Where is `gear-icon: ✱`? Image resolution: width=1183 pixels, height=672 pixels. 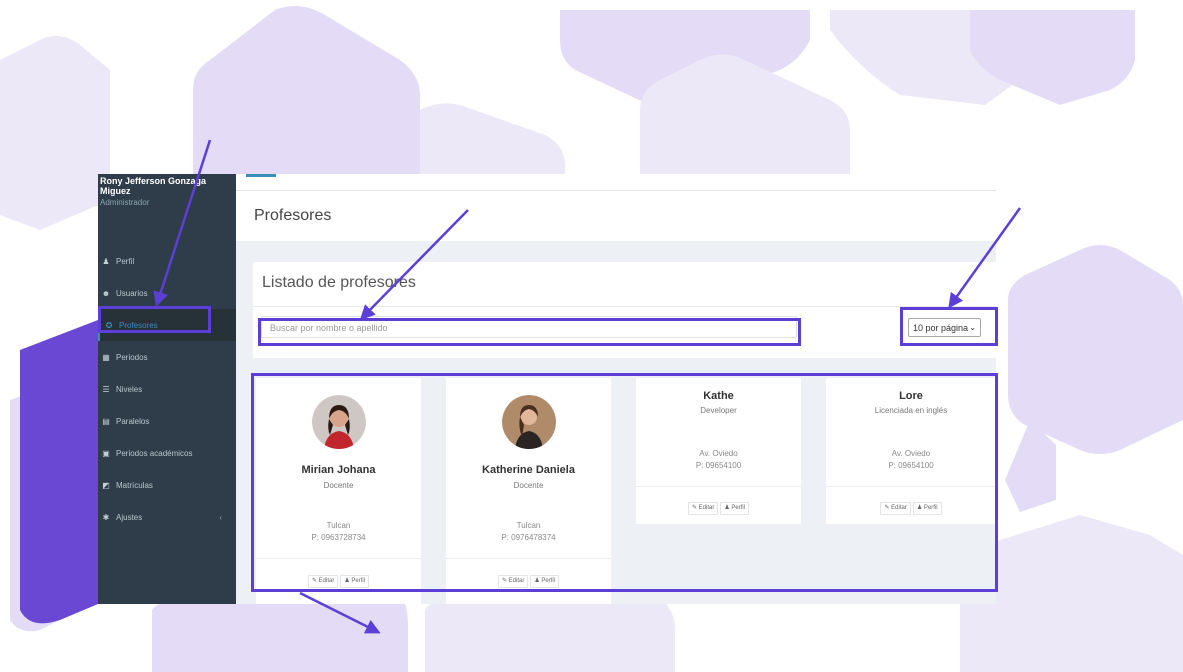
gear-icon: ✱ is located at coordinates (106, 517).